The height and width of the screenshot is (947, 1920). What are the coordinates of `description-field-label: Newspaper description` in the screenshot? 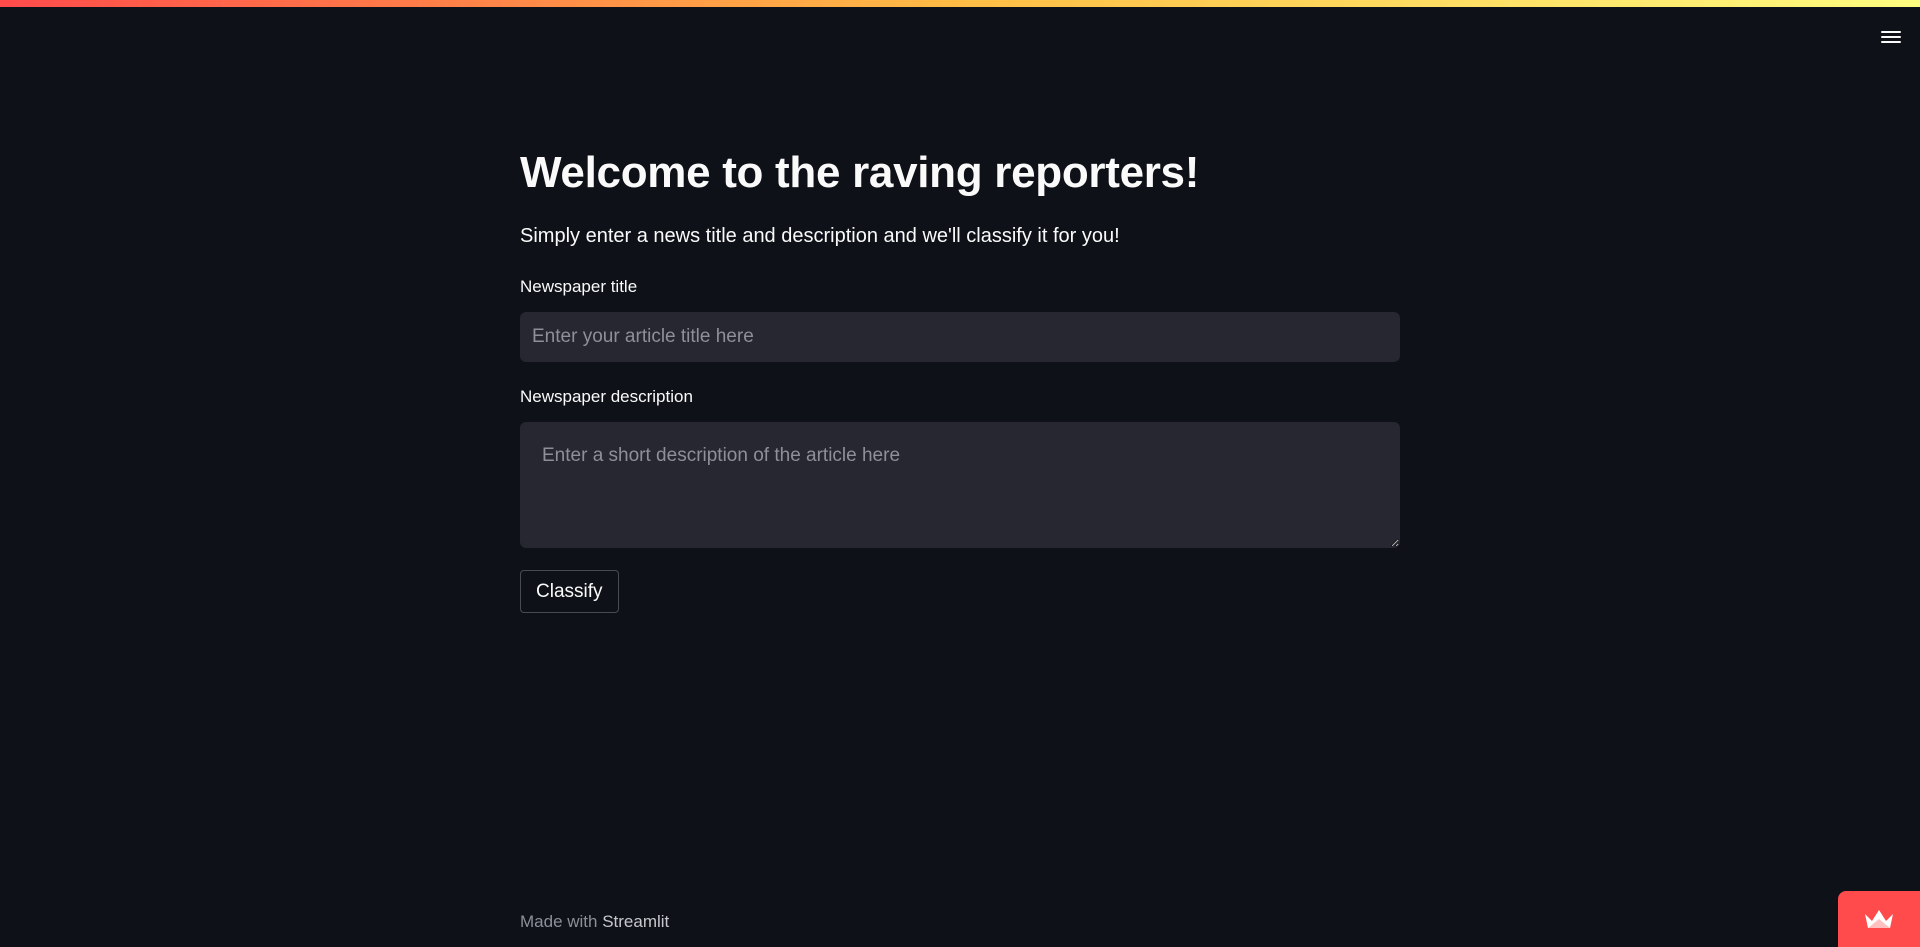 It's located at (606, 396).